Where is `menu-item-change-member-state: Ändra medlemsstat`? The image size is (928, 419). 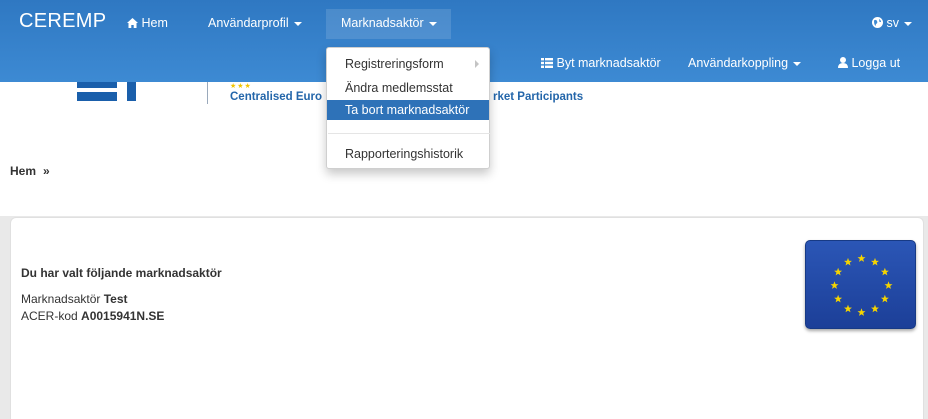
menu-item-change-member-state: Ändra medlemsstat is located at coordinates (408, 88).